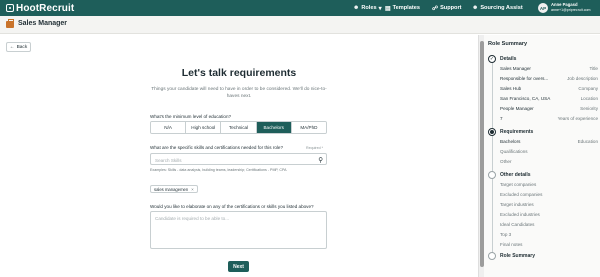 This screenshot has width=600, height=277. I want to click on summary-row: Final notes, so click(549, 244).